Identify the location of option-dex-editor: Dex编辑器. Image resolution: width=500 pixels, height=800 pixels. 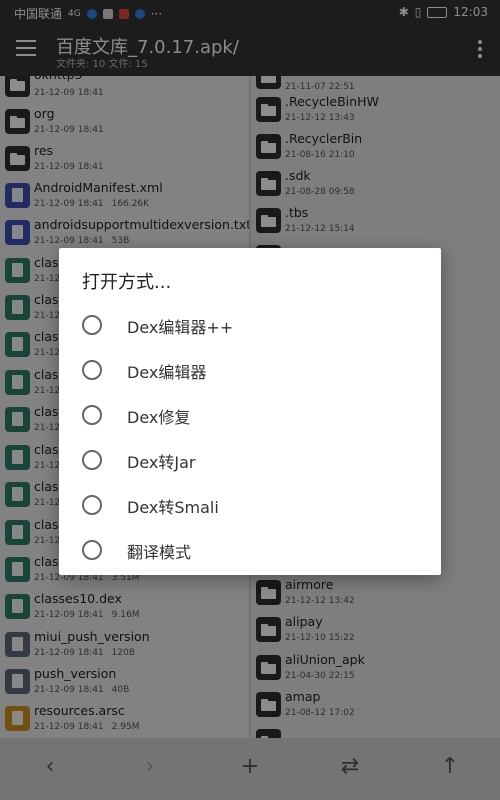
(250, 370).